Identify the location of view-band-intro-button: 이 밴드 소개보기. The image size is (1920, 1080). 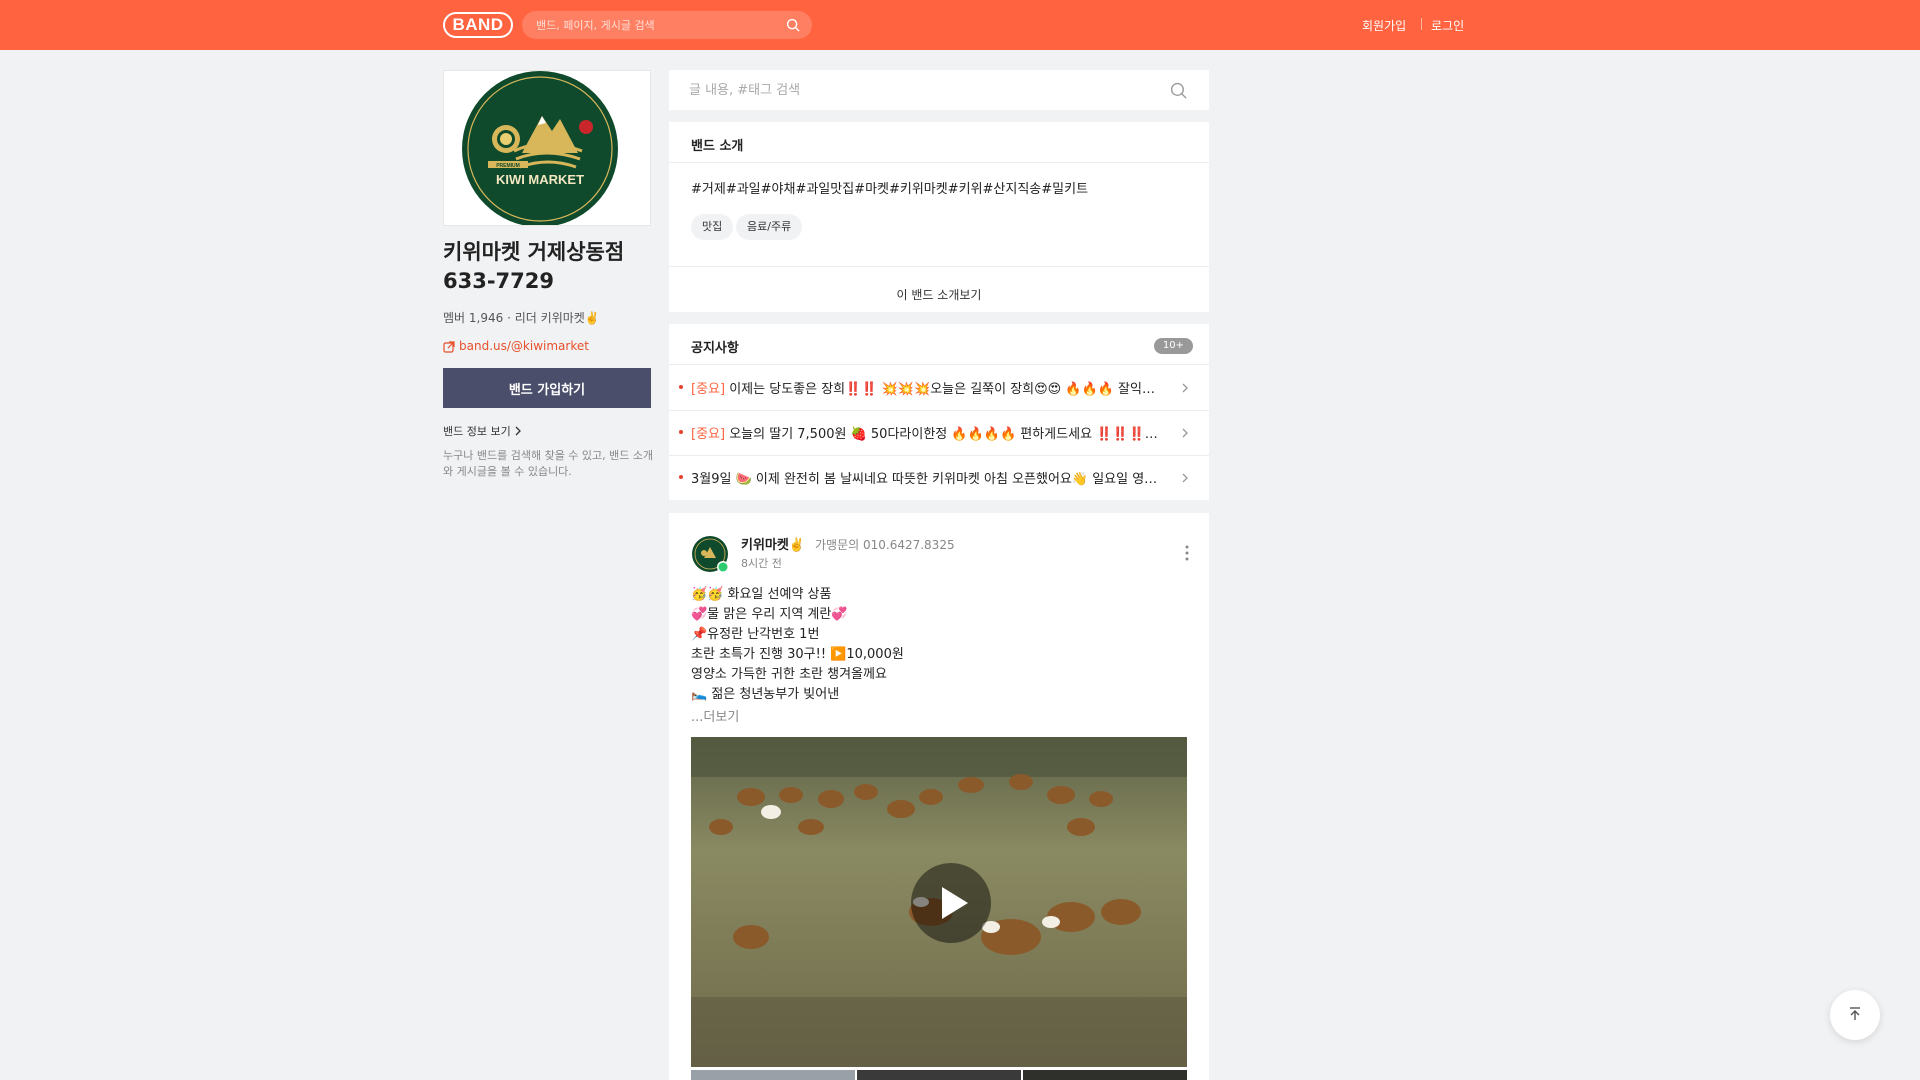
(939, 295).